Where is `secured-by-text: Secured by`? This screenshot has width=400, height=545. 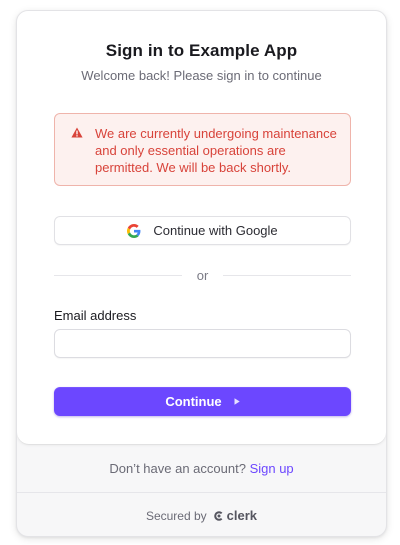
secured-by-text: Secured by is located at coordinates (176, 515).